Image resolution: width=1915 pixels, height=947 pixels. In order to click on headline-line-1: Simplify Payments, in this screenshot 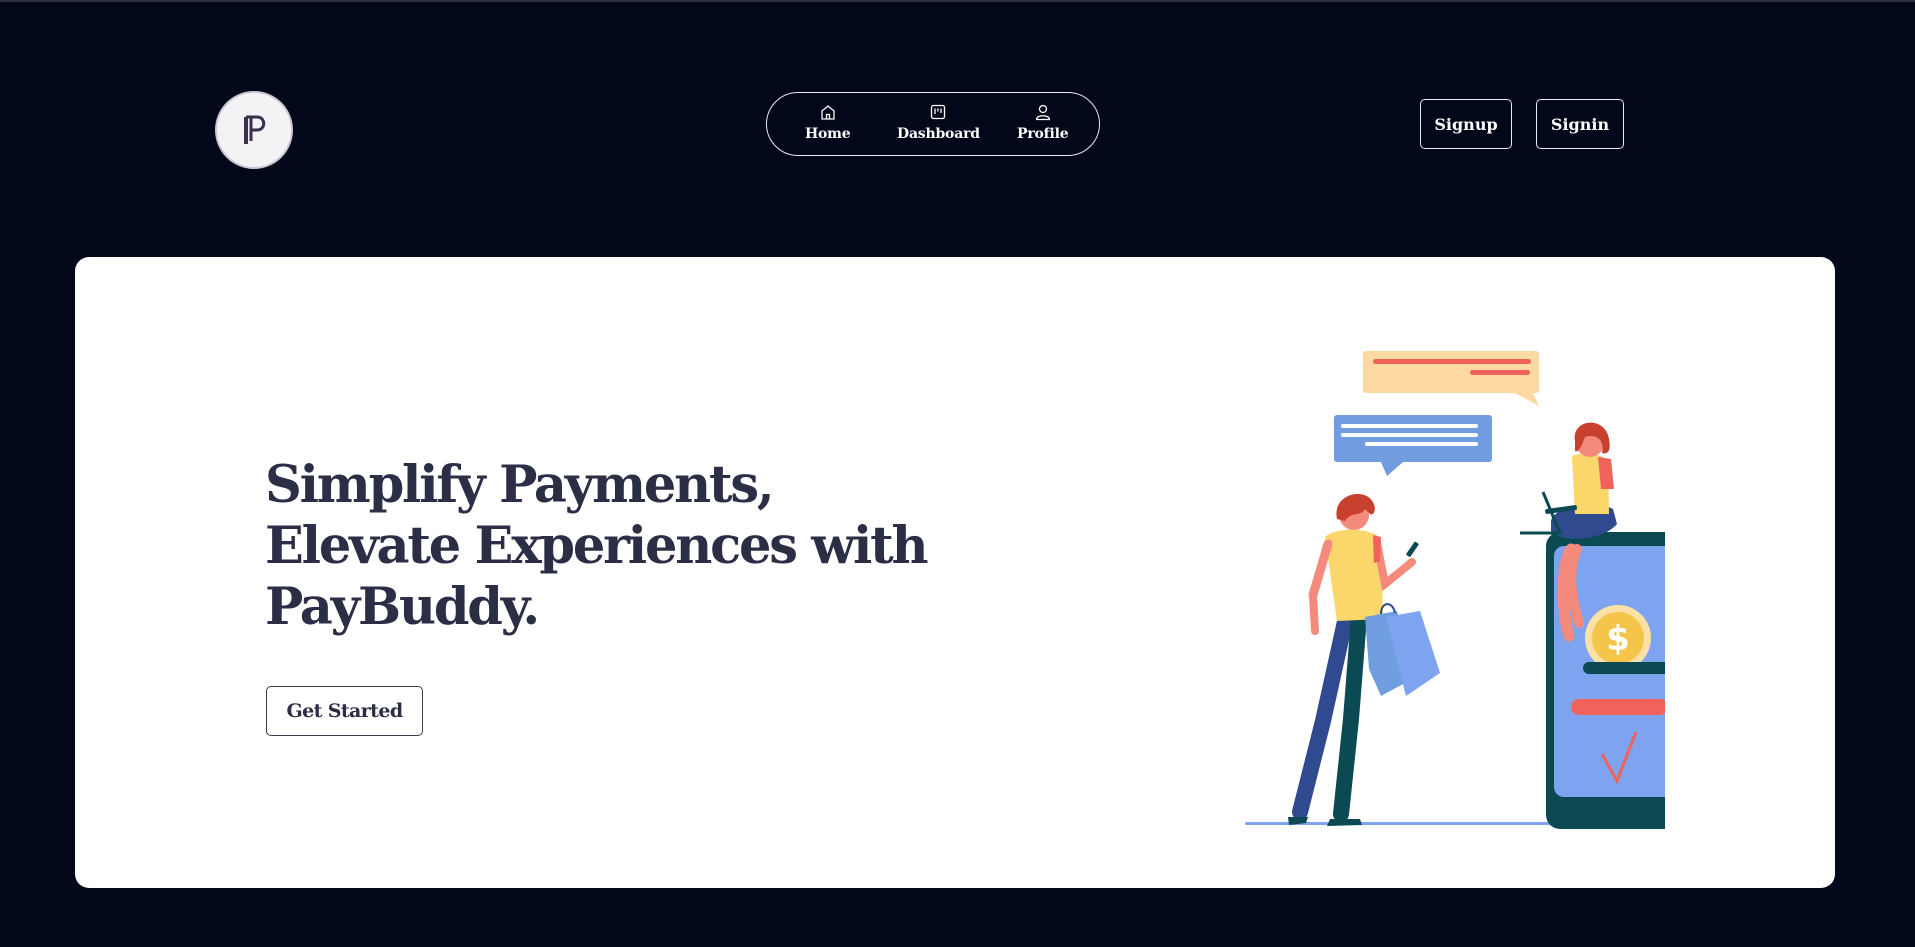, I will do `click(520, 485)`.